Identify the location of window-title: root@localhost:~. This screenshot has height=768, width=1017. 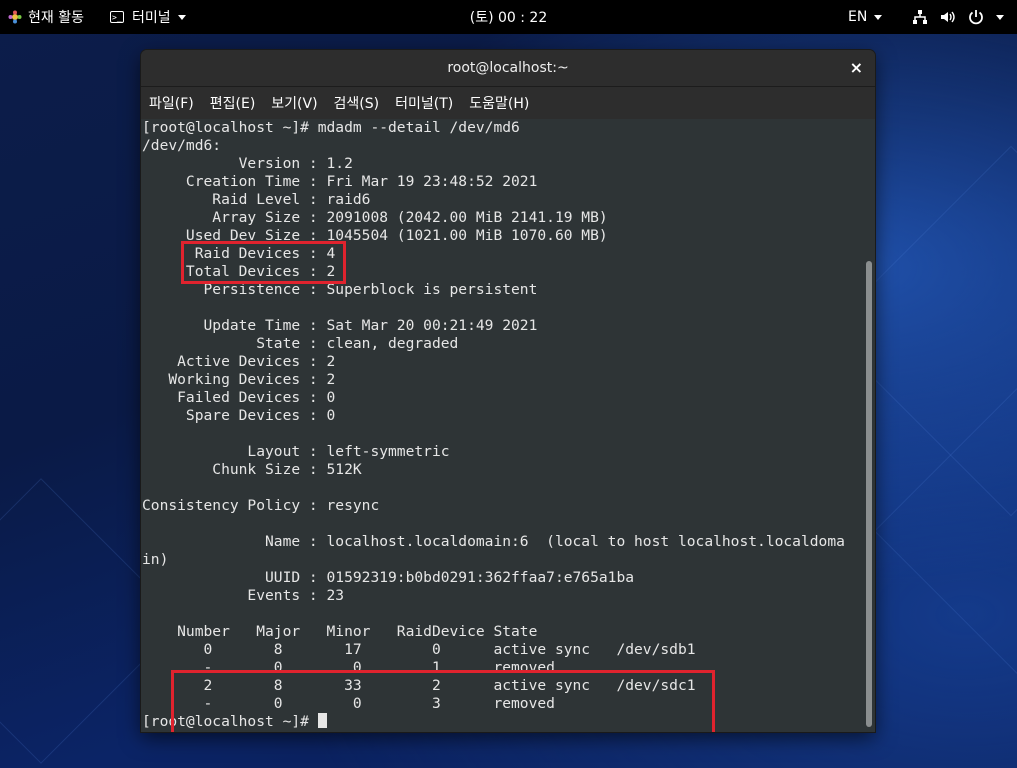
(508, 68).